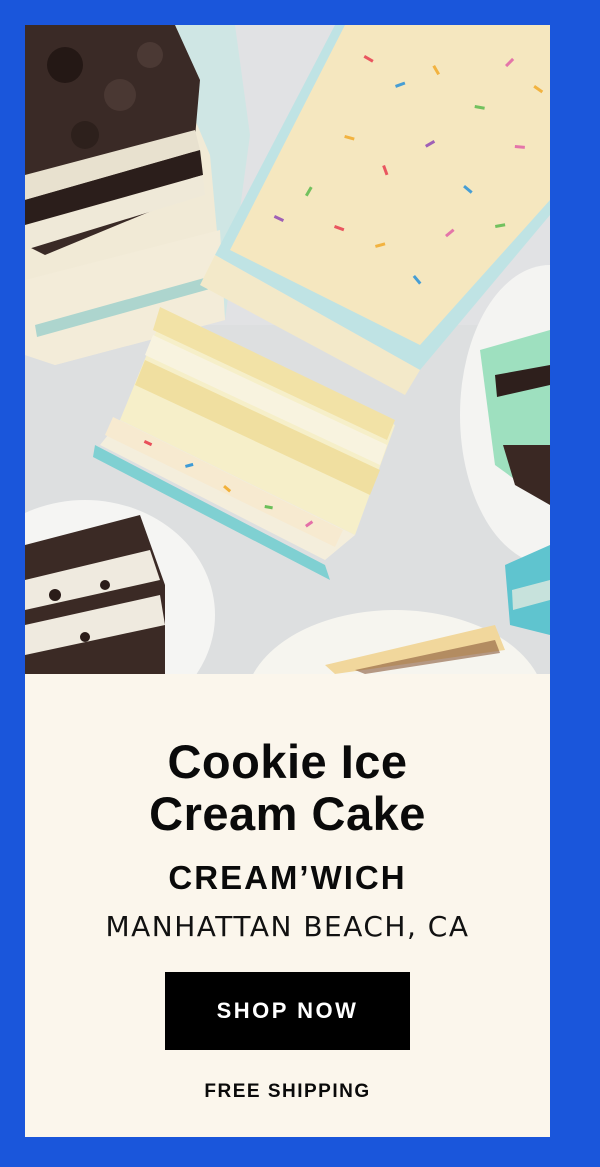 The width and height of the screenshot is (600, 1167). I want to click on product-title-line-1: Cookie Ice, so click(287, 761).